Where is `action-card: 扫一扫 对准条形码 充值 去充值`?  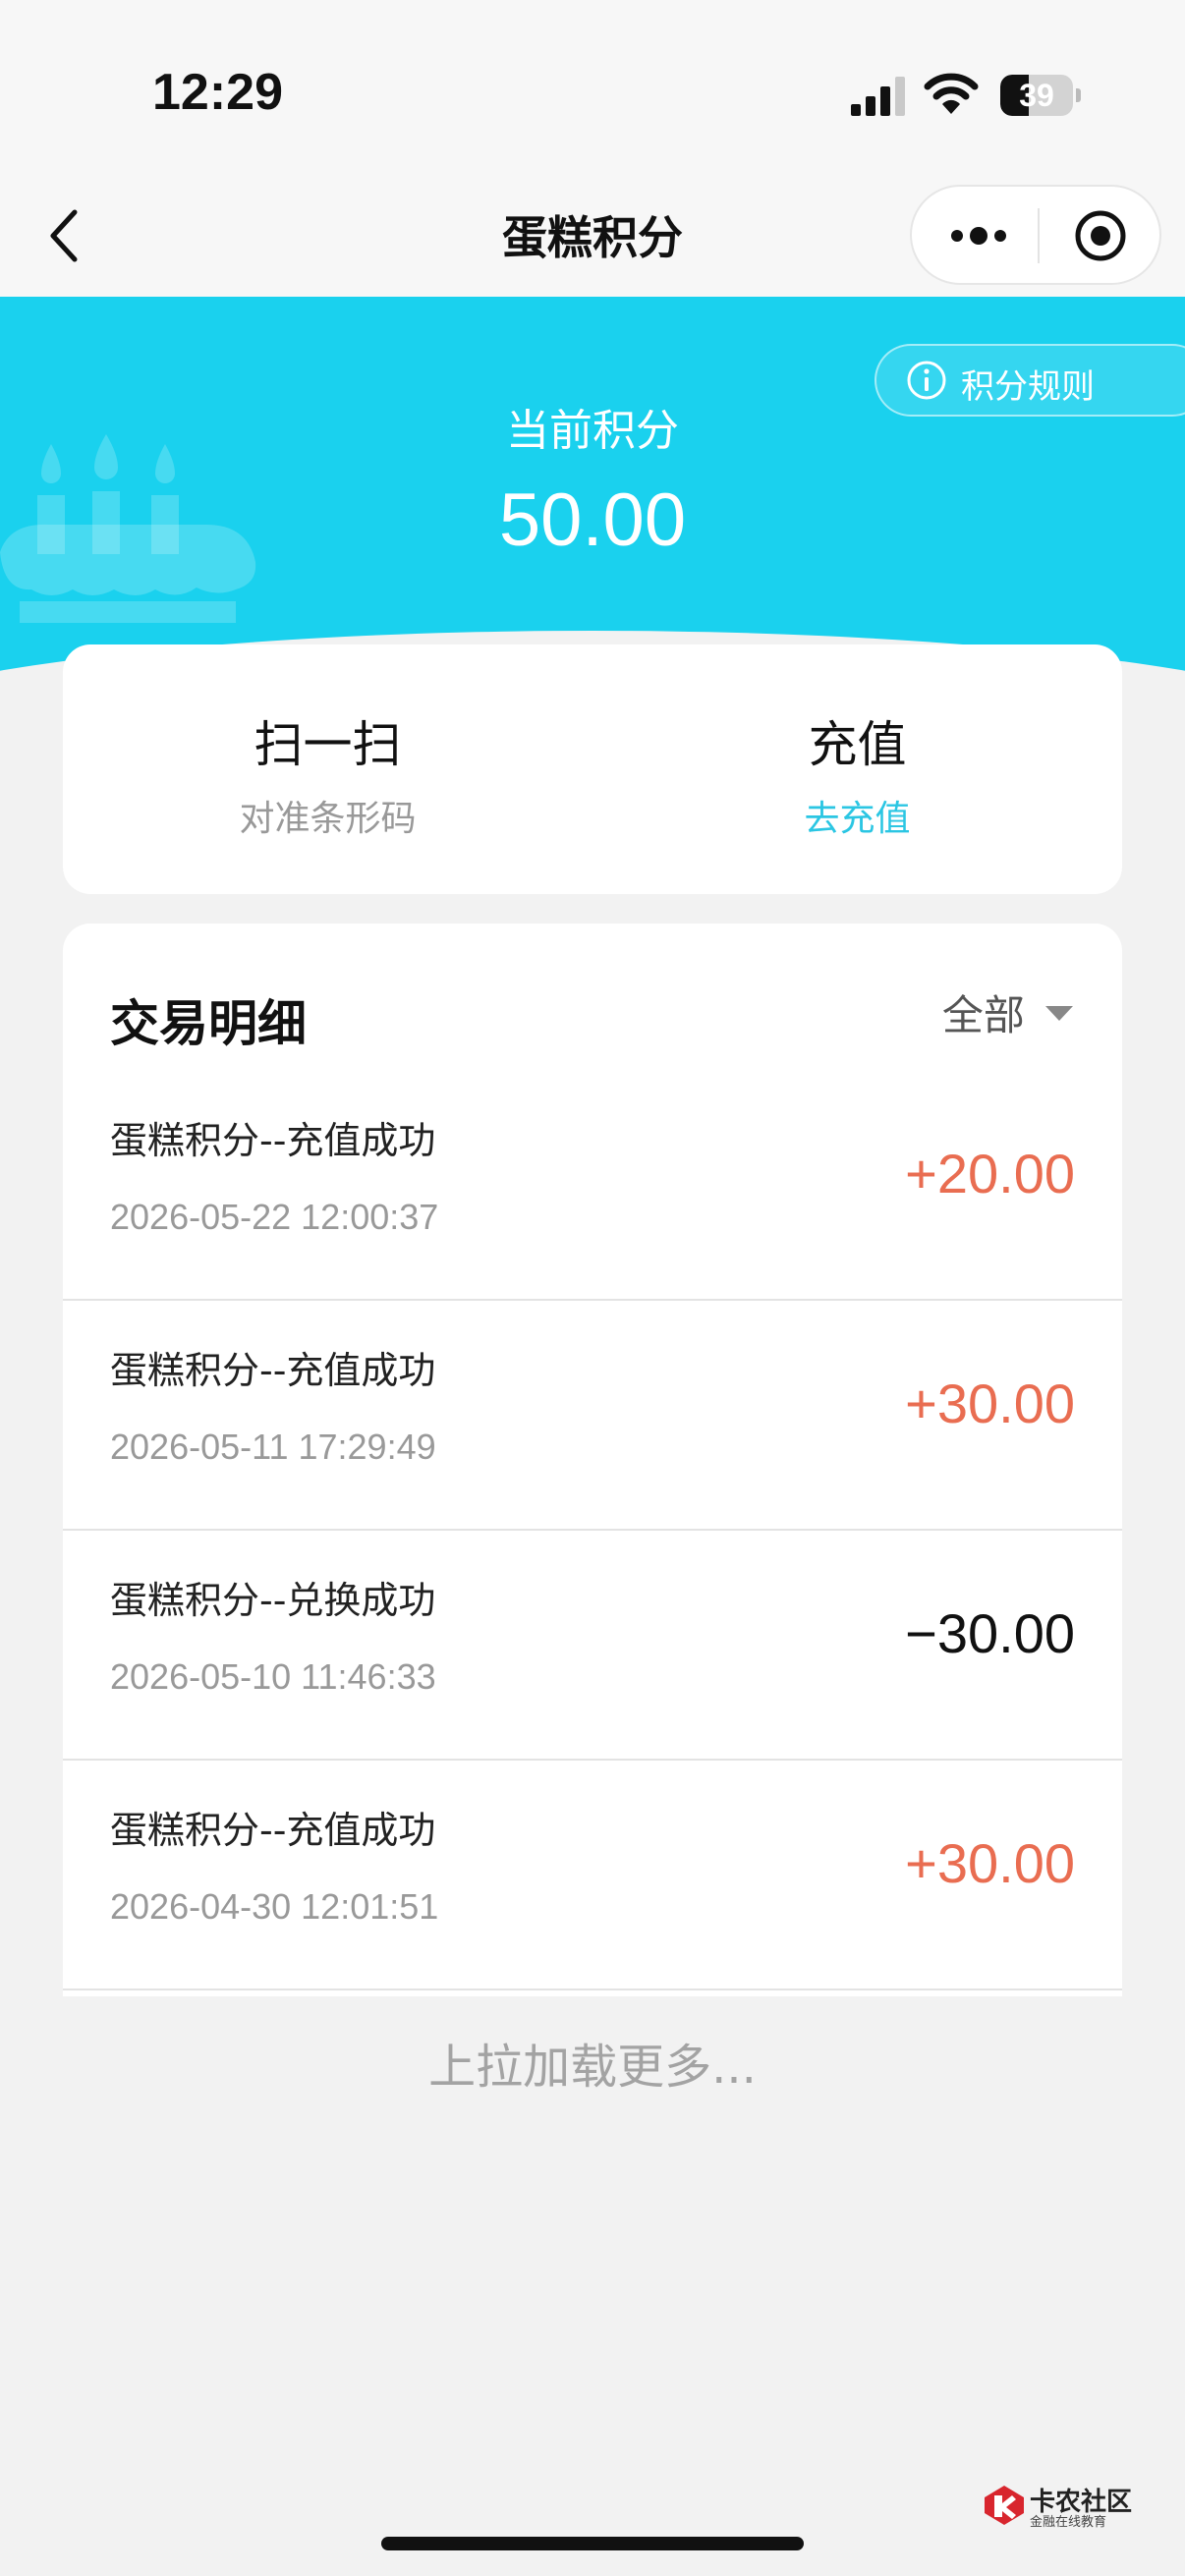 action-card: 扫一扫 对准条形码 充值 去充值 is located at coordinates (592, 769).